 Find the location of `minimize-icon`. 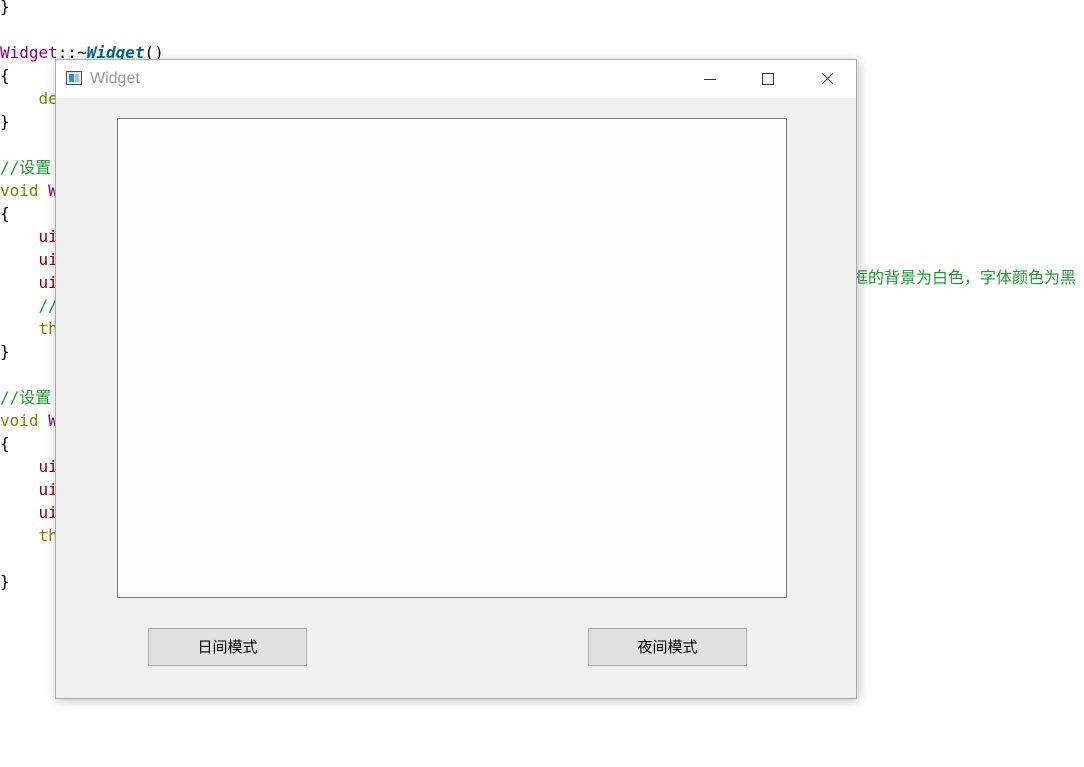

minimize-icon is located at coordinates (710, 79).